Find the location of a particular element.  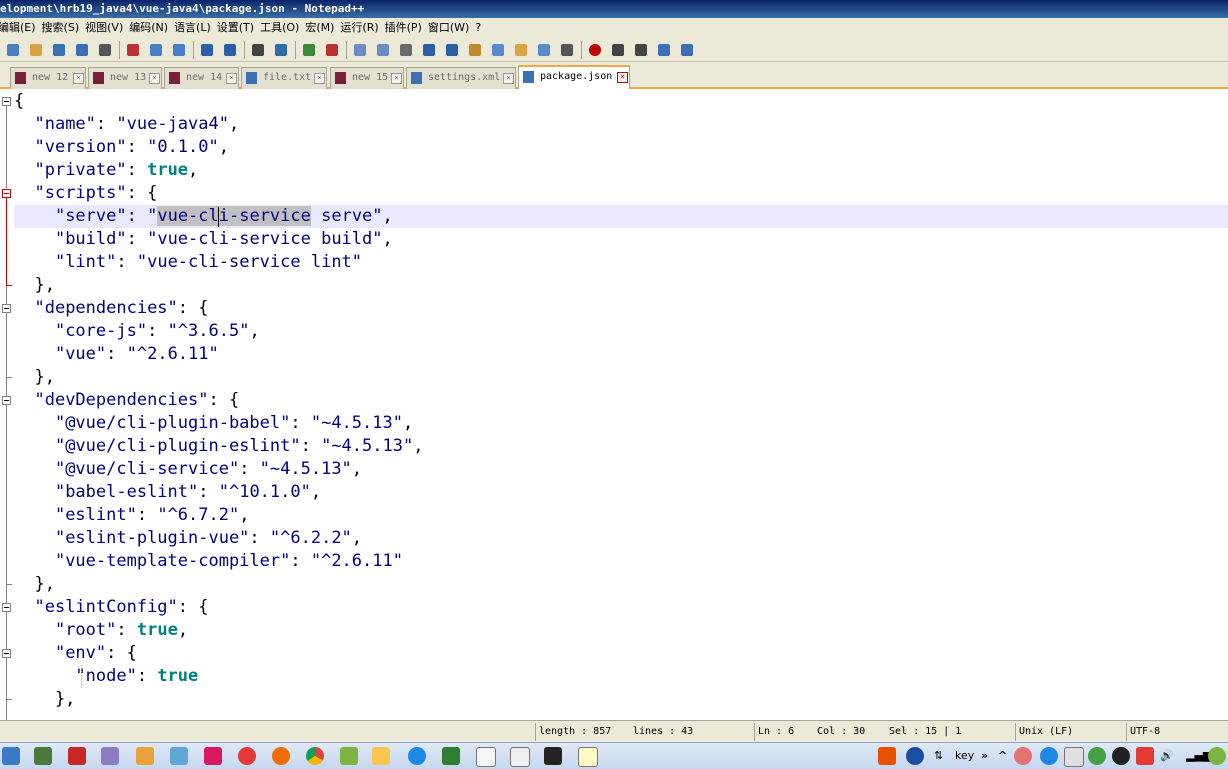

zoom-out-icon is located at coordinates (332, 50).